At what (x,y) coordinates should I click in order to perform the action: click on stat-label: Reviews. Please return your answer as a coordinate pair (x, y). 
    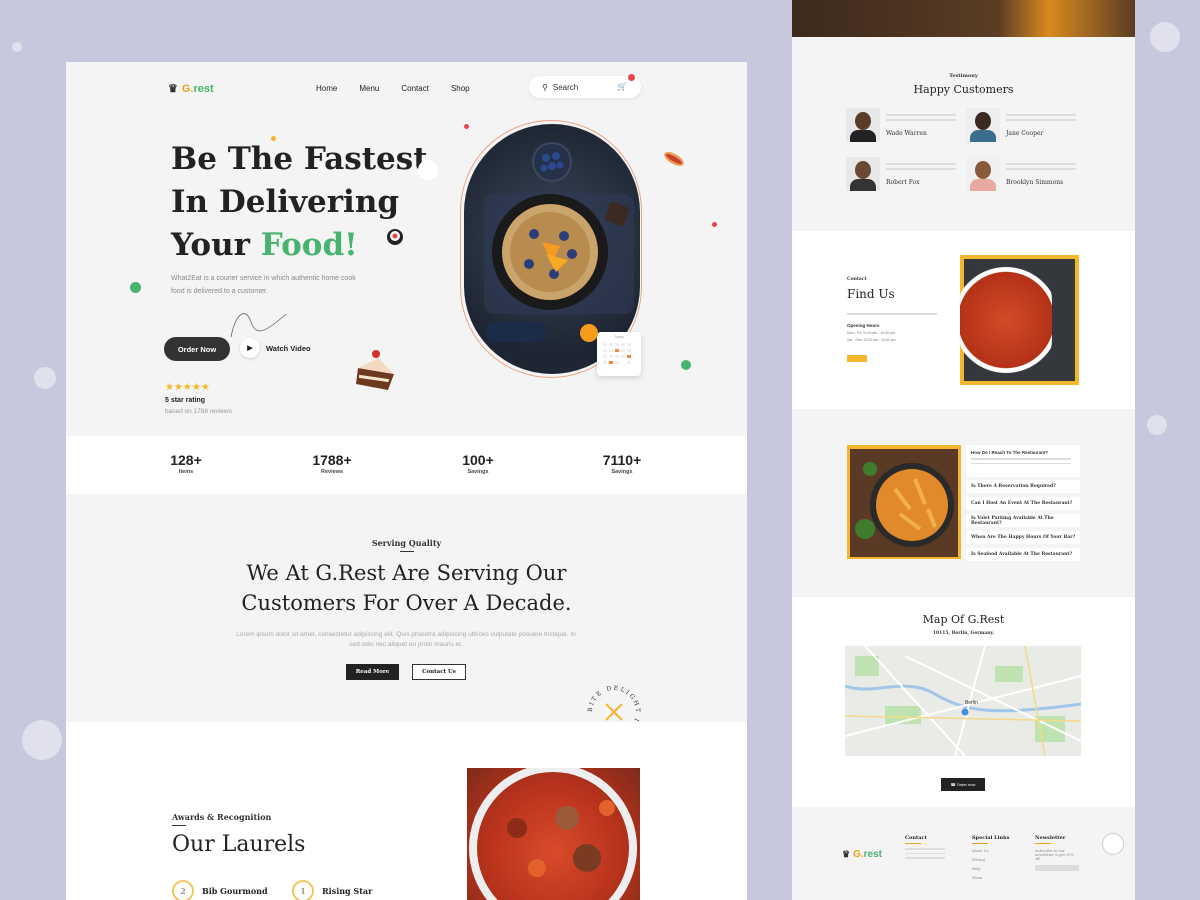
    Looking at the image, I should click on (331, 472).